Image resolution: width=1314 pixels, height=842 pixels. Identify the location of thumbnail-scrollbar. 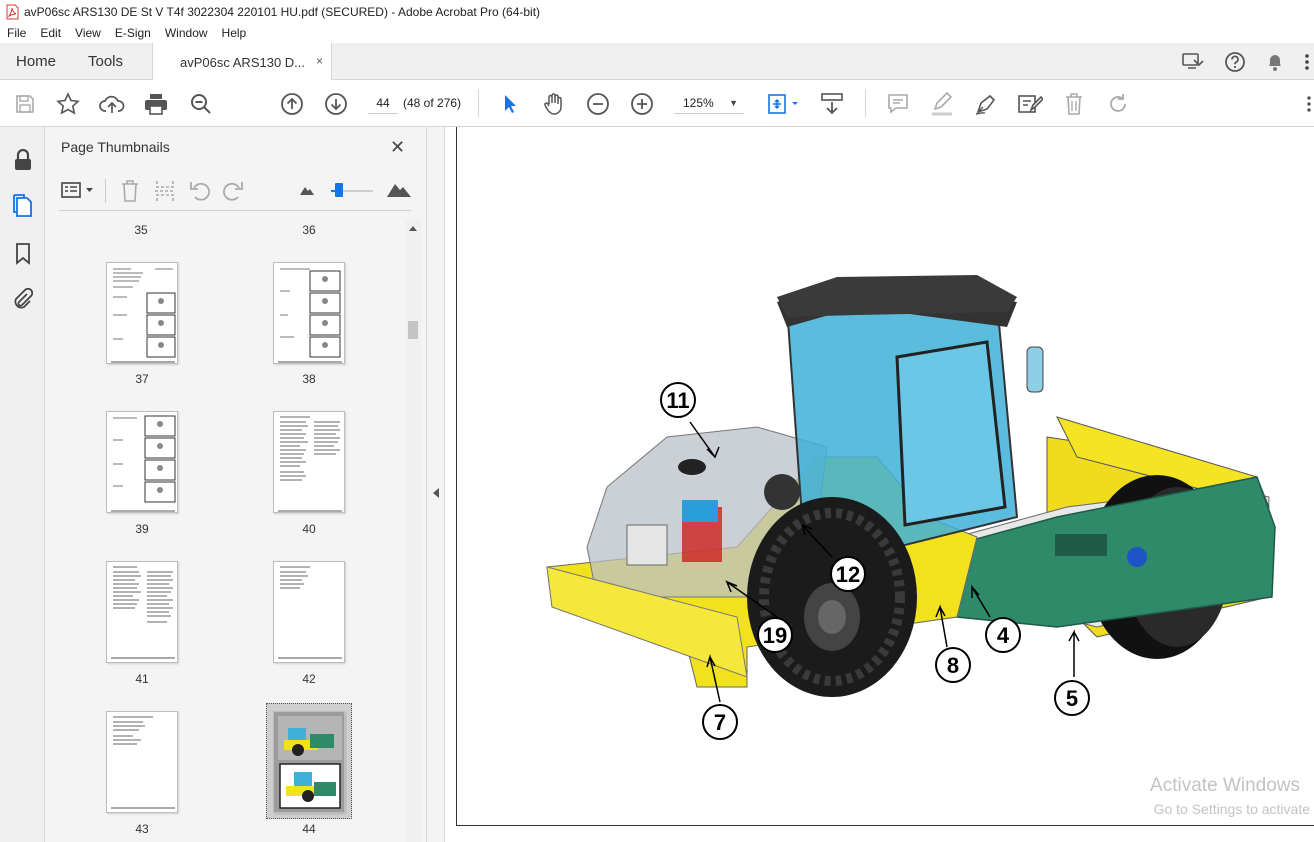
(413, 530).